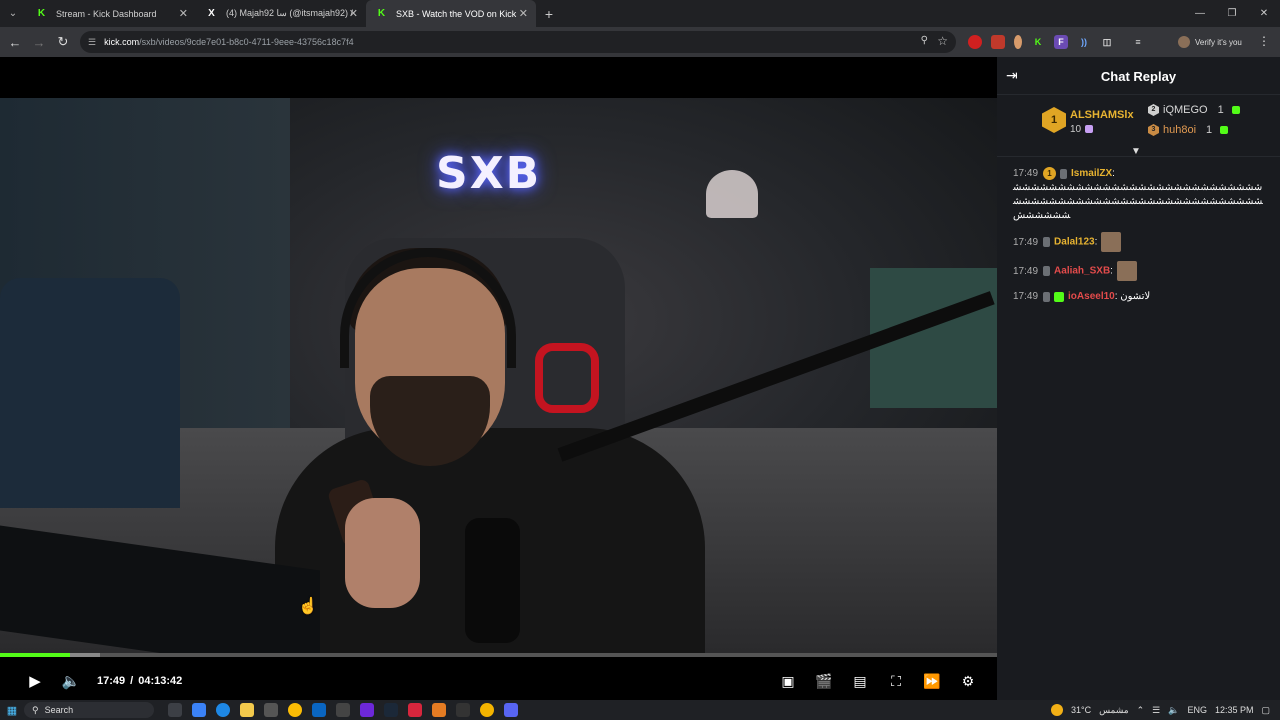  Describe the element at coordinates (1056, 710) in the screenshot. I see `weather-icon` at that location.